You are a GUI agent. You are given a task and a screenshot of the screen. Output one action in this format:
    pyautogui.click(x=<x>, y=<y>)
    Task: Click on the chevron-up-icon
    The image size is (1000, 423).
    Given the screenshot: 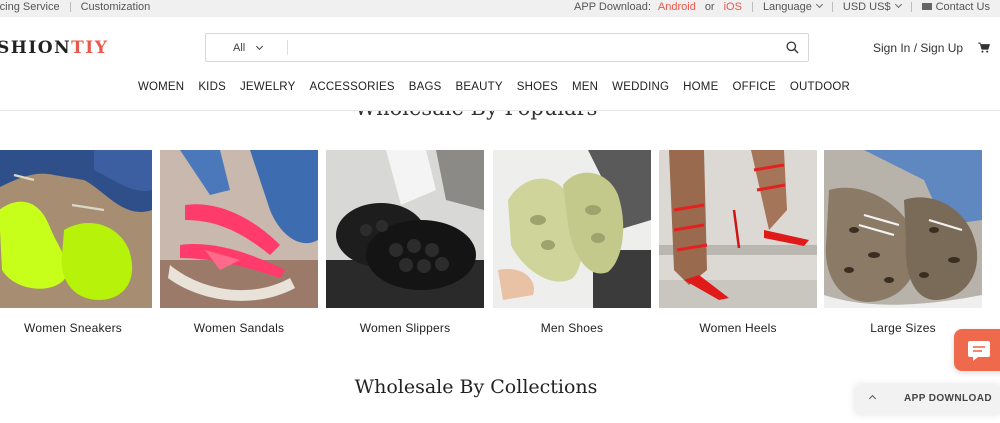 What is the action you would take?
    pyautogui.click(x=872, y=398)
    